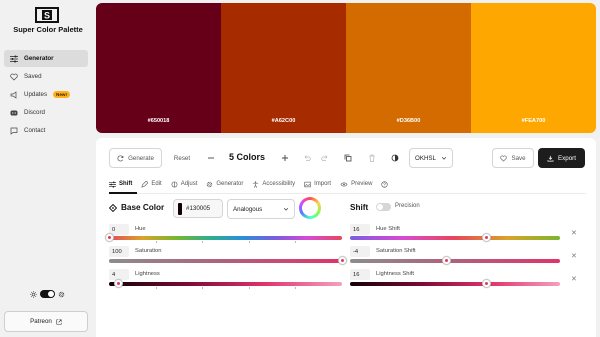 The image size is (600, 337). What do you see at coordinates (486, 237) in the screenshot?
I see `hue-shift-slider-handle` at bounding box center [486, 237].